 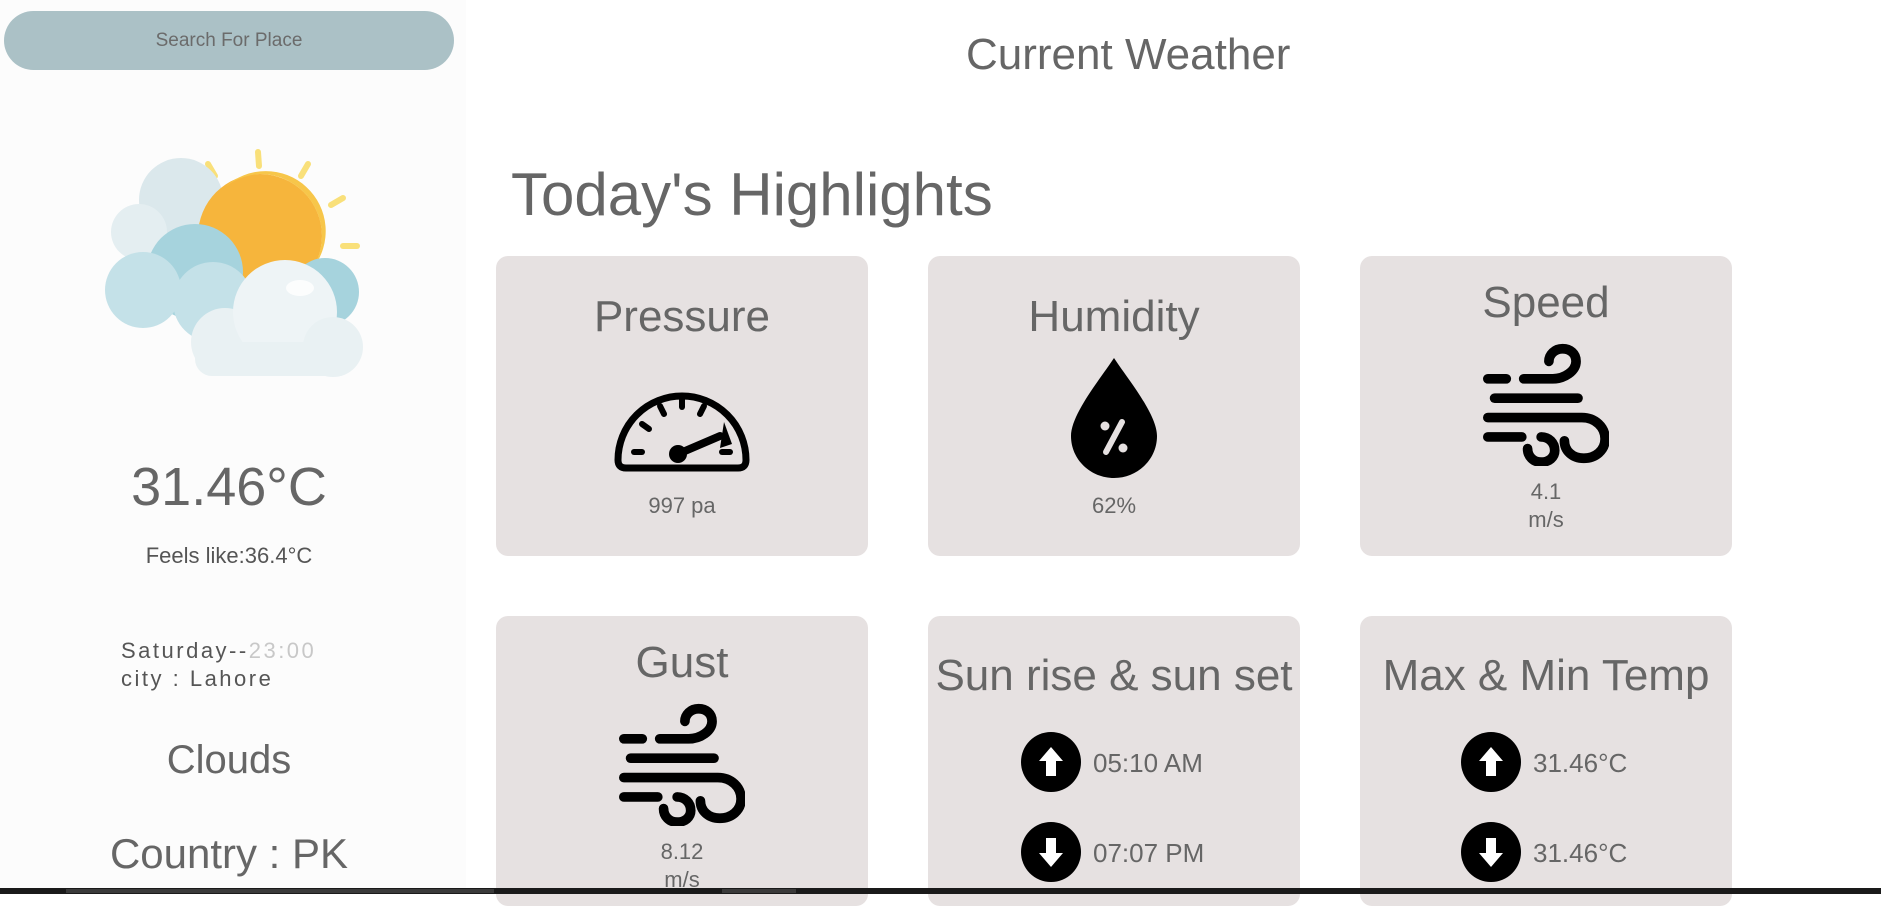 I want to click on pressure-value: 997 pa, so click(x=682, y=505).